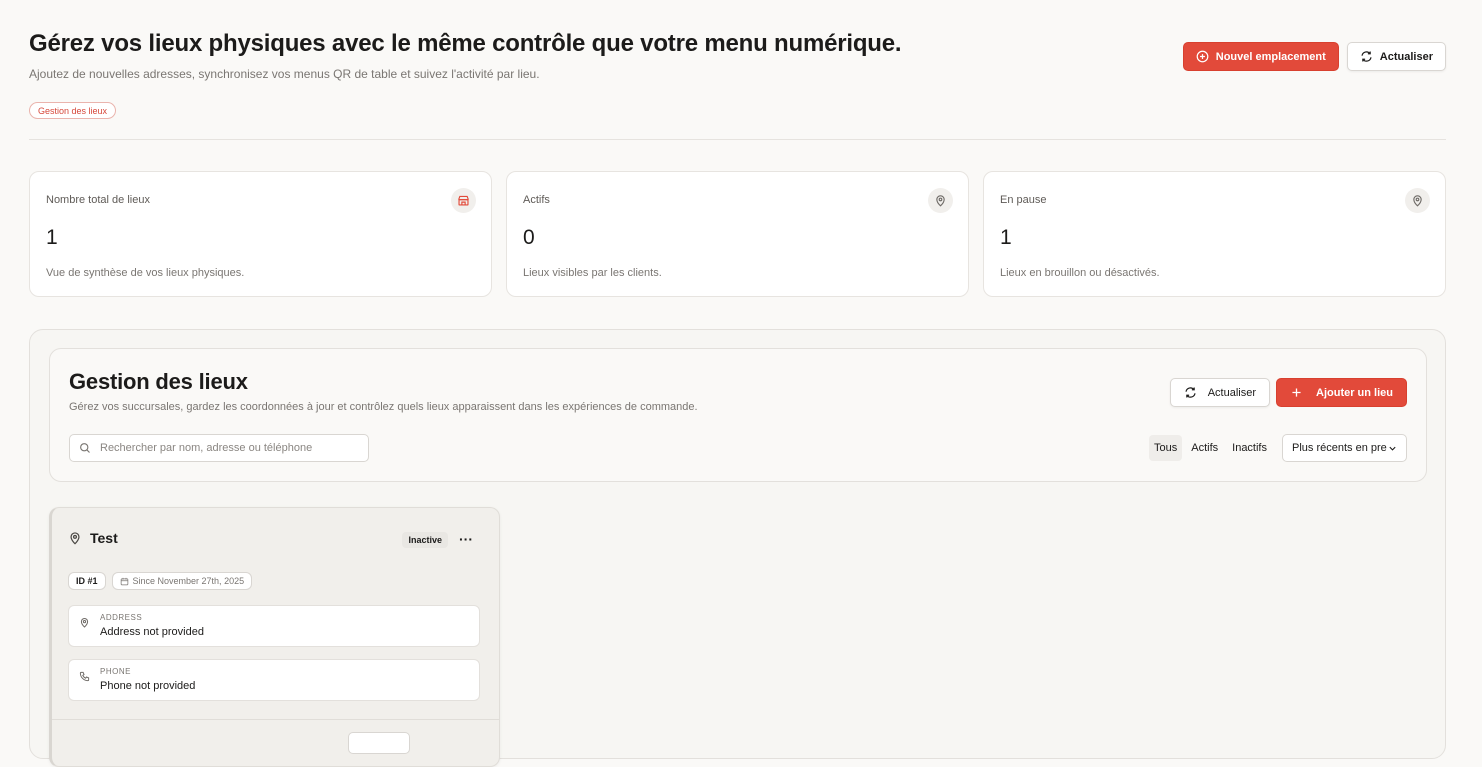  Describe the element at coordinates (425, 540) in the screenshot. I see `status-badge: Inactive` at that location.